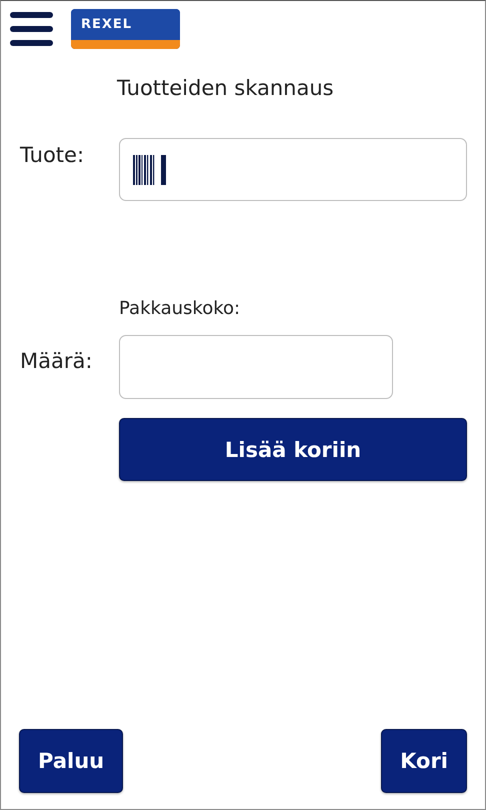 The height and width of the screenshot is (810, 486). I want to click on menu-icon, so click(31, 29).